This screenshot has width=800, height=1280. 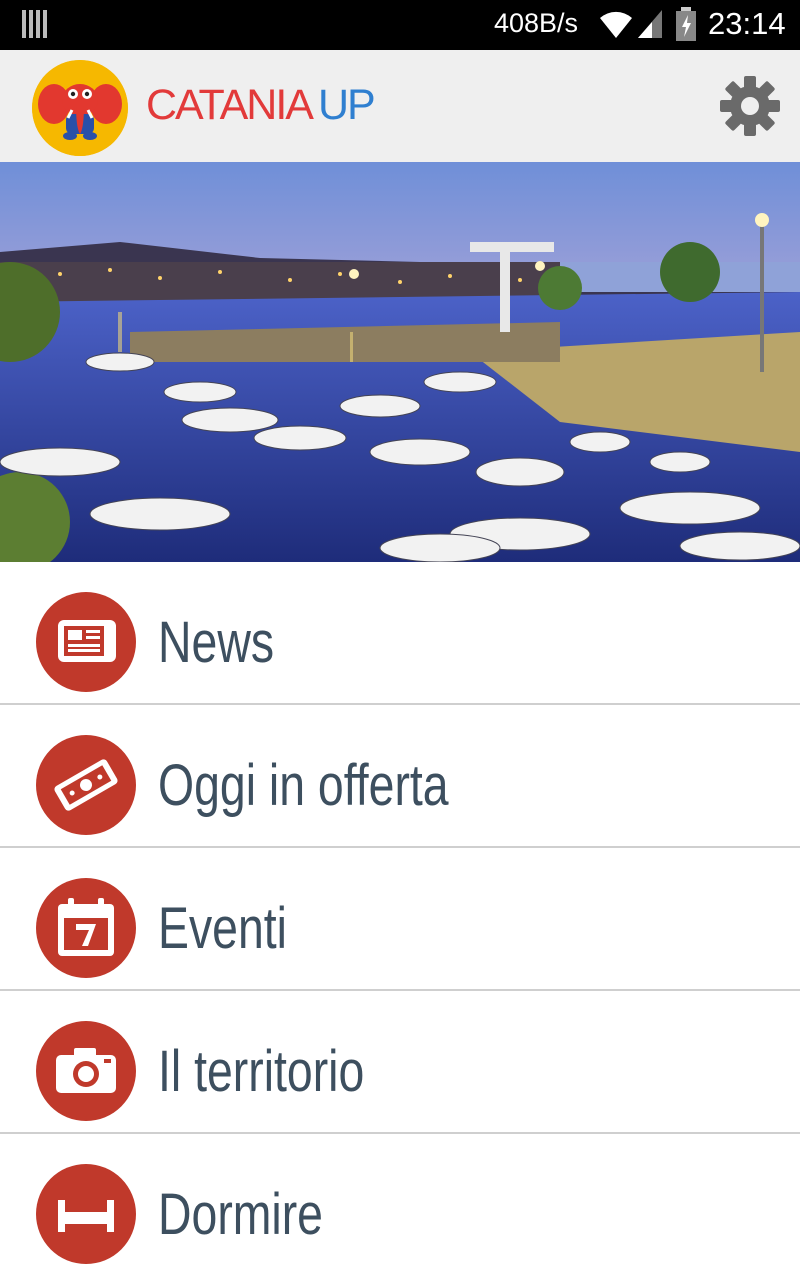 I want to click on menu-label: News, so click(x=216, y=642).